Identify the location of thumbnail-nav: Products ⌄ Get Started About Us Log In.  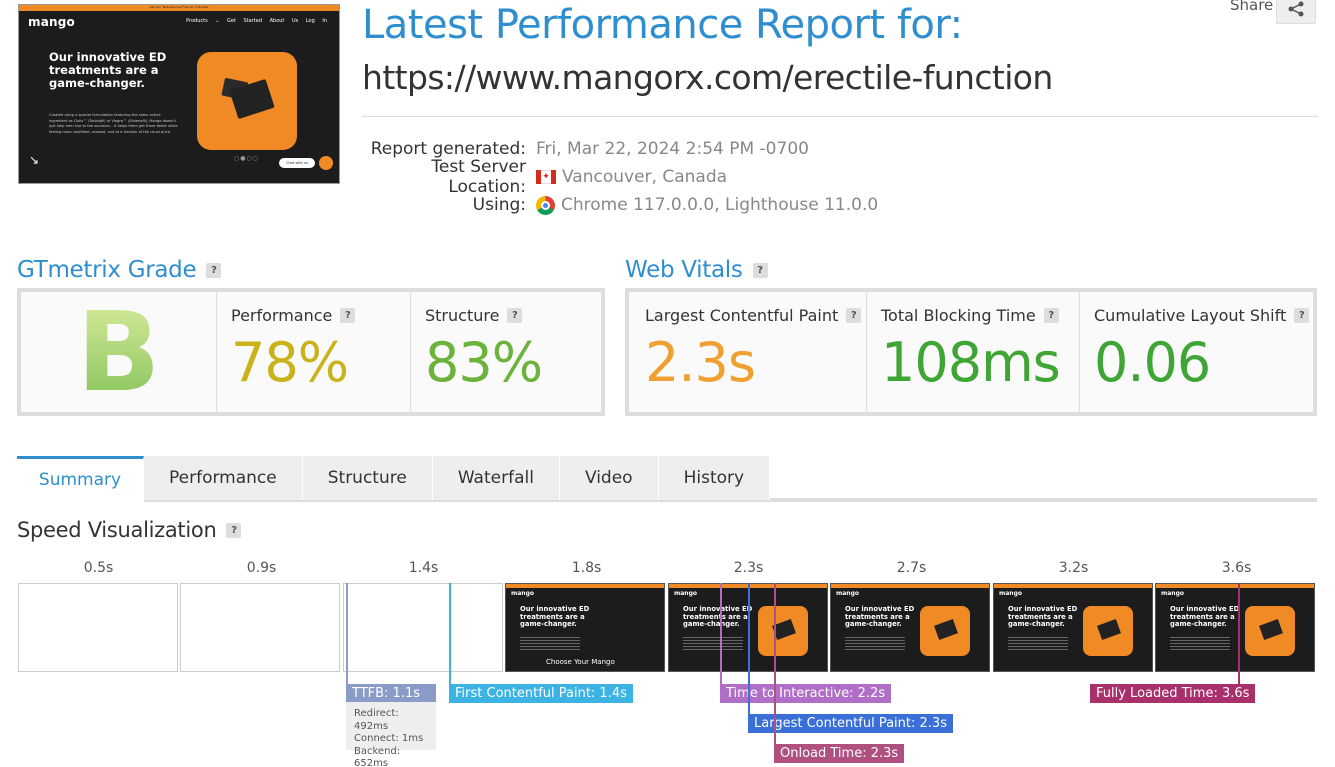
(256, 21).